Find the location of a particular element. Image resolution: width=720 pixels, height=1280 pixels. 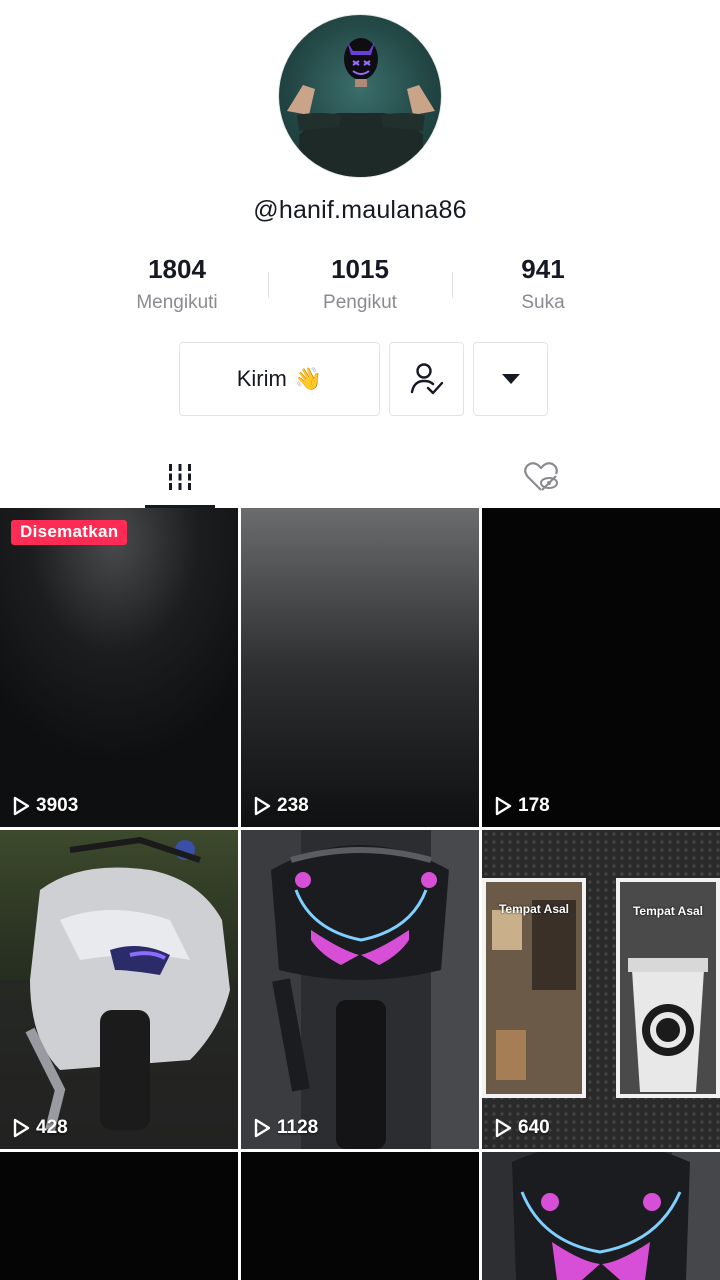

view-count-text: 178 is located at coordinates (534, 805).